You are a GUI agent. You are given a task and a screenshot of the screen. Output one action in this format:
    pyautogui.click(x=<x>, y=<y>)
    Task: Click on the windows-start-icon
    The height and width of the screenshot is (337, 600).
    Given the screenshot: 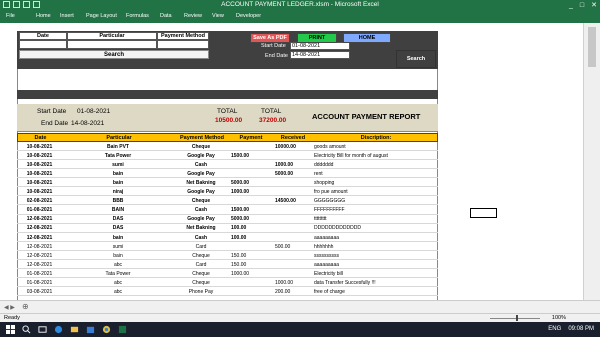 What is the action you would take?
    pyautogui.click(x=10, y=329)
    